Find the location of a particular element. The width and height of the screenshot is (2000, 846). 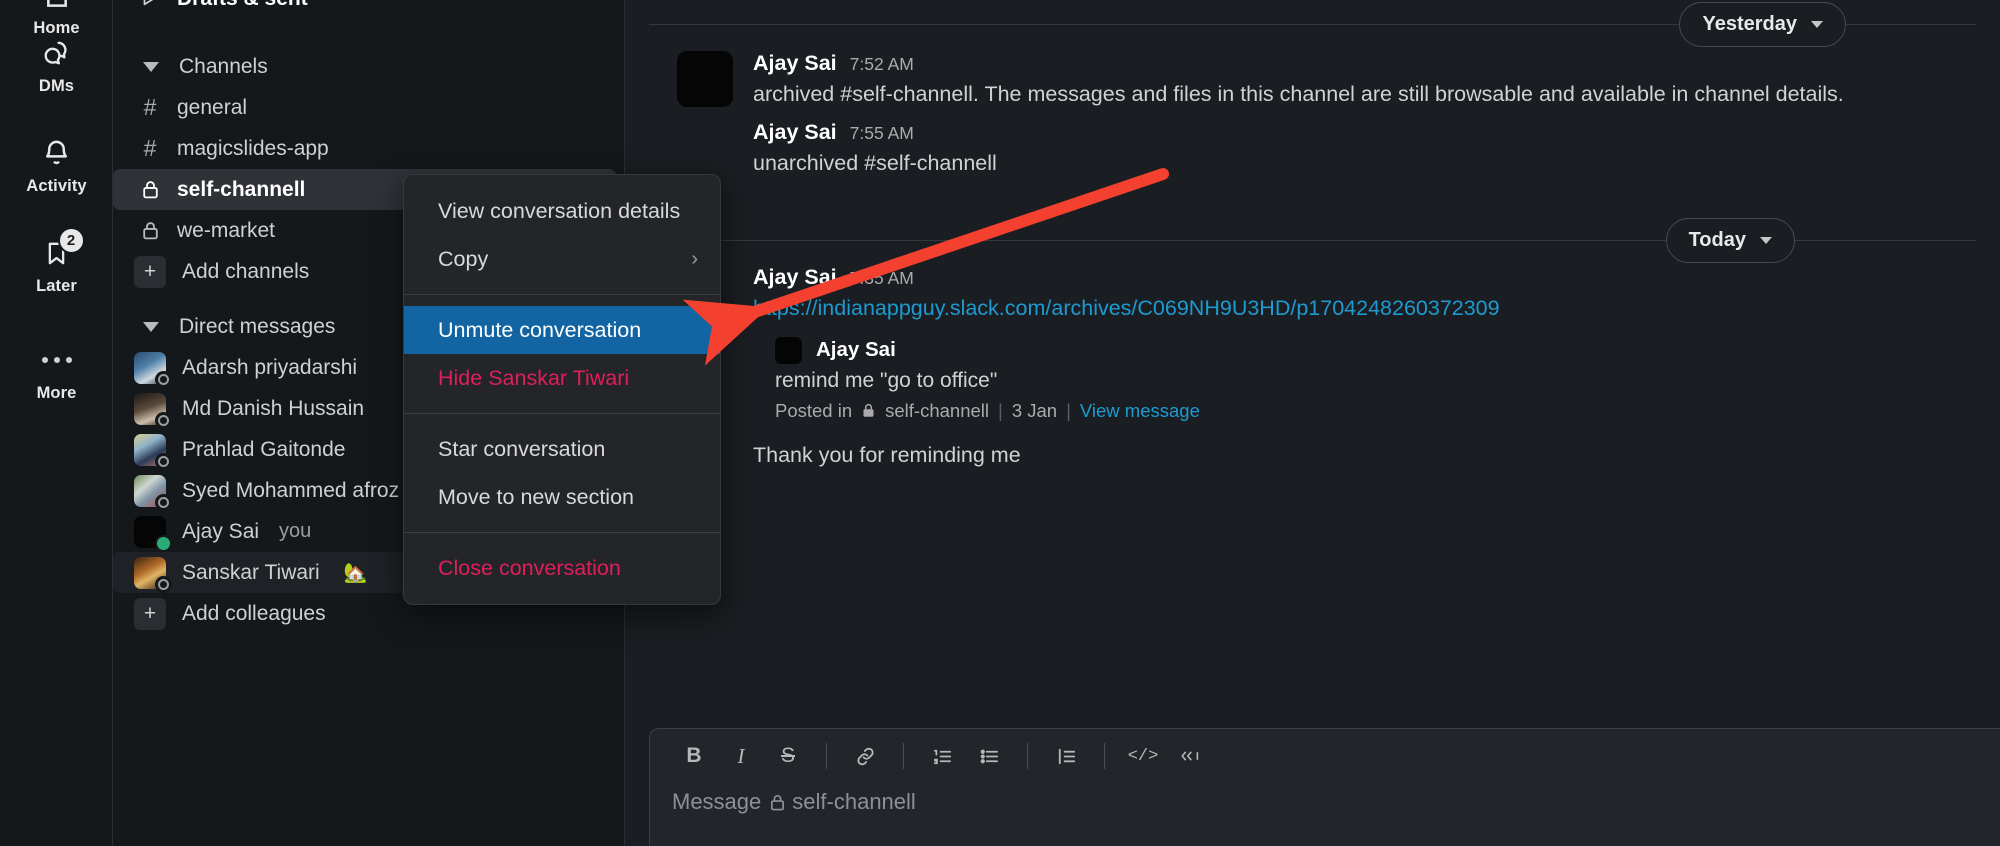

rail-item-activity: Activity is located at coordinates (56, 166).